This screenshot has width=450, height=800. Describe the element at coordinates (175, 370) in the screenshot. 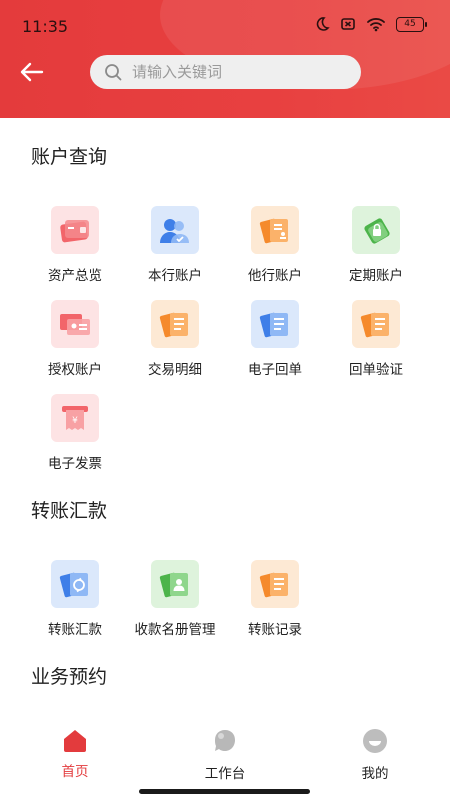

I see `item-label: 交易明细` at that location.